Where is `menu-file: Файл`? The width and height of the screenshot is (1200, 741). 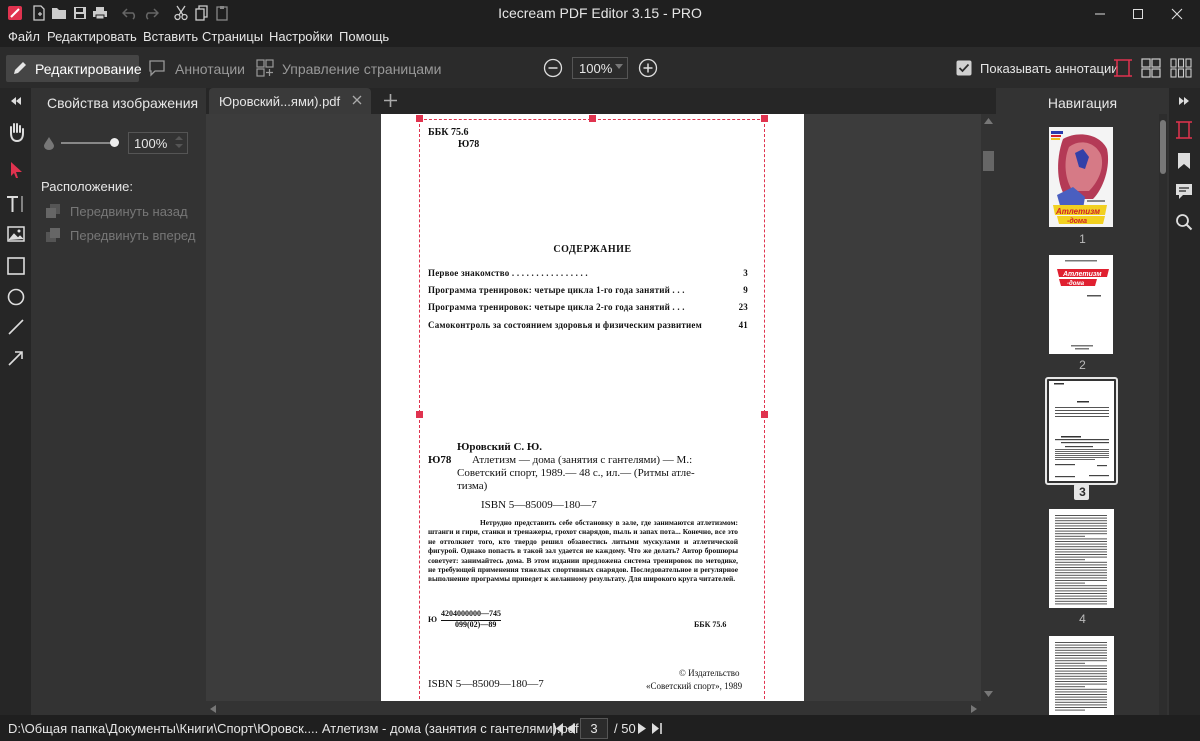
menu-file: Файл is located at coordinates (24, 36).